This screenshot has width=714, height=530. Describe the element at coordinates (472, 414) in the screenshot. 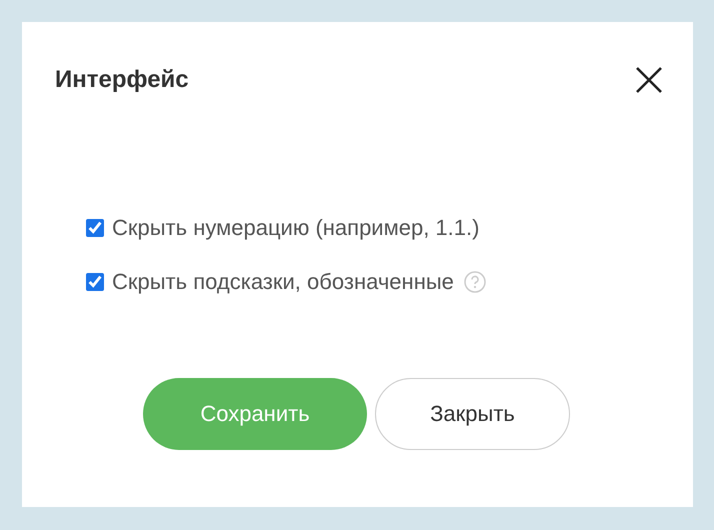

I see `close-button: Закрыть` at that location.